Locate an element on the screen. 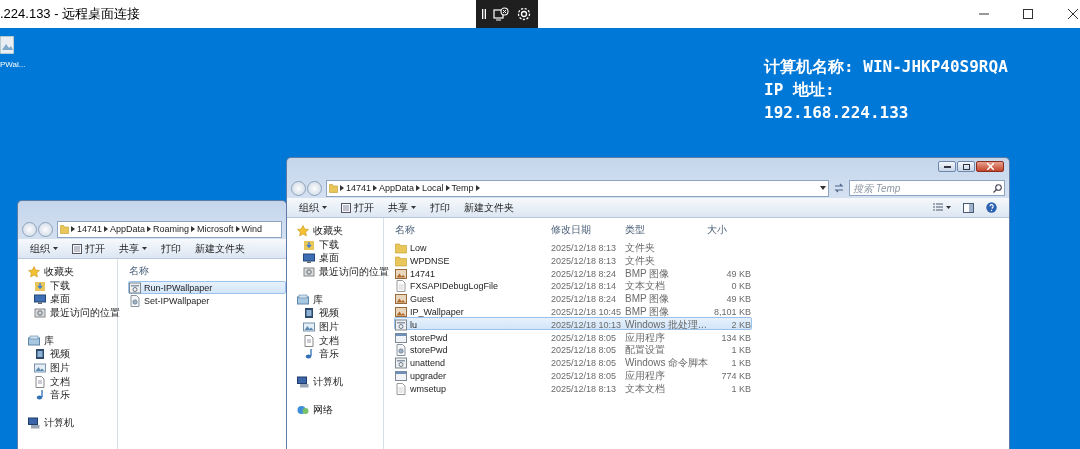 This screenshot has width=1080, height=449. file-row: storePwd 2025/12/18 8:05 配置设置 1 KB is located at coordinates (573, 349).